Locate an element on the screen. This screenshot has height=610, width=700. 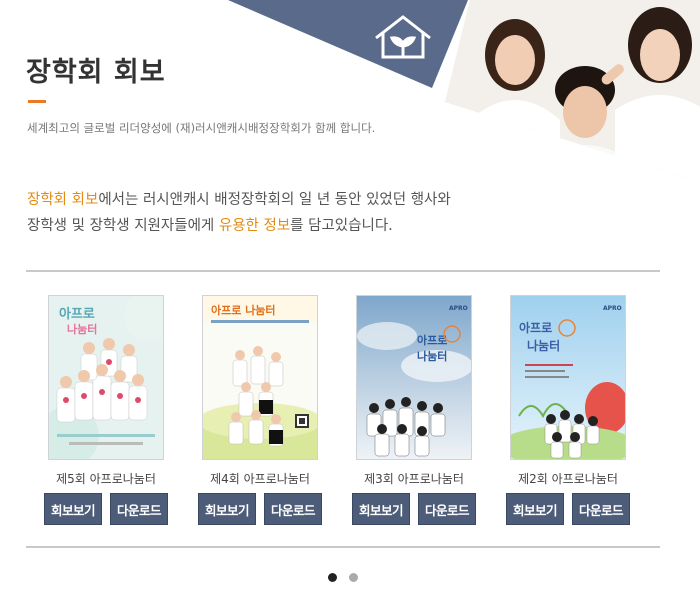
newsletter-issue-label: 제3회 아프로나눔터 is located at coordinates (414, 479).